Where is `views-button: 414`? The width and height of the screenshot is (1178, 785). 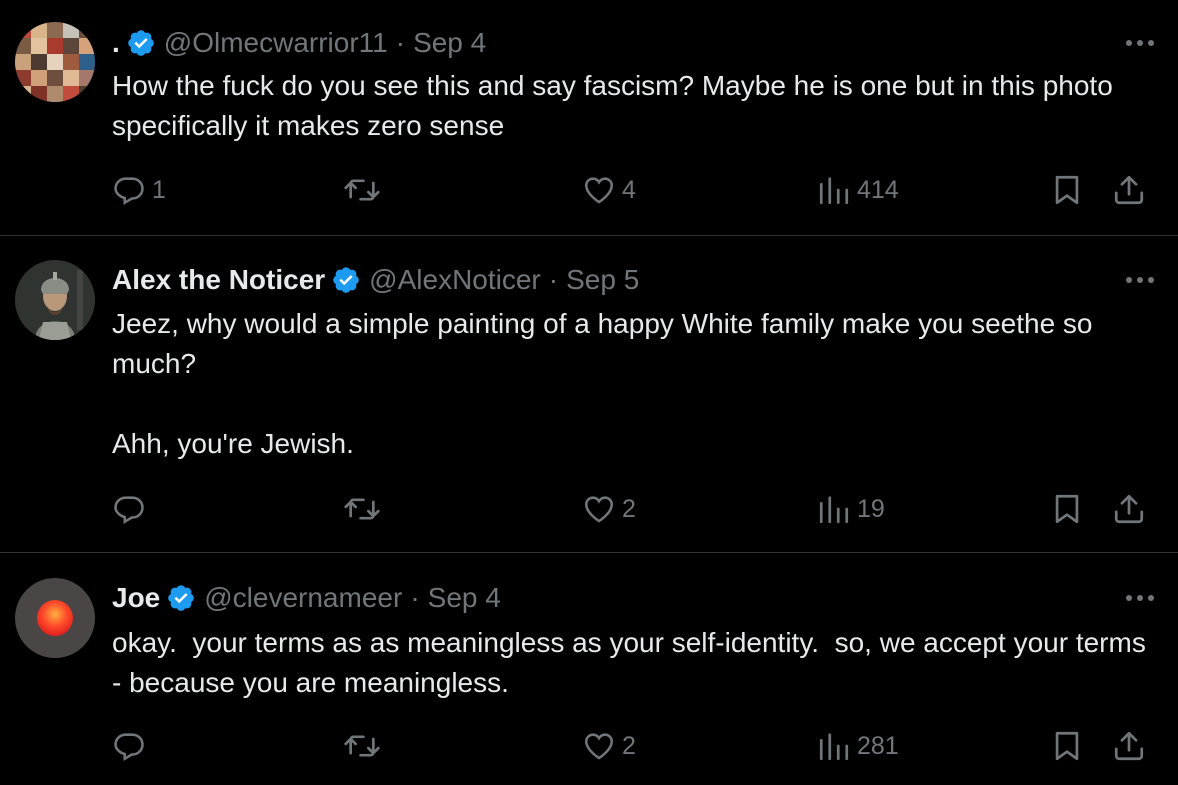 views-button: 414 is located at coordinates (858, 190).